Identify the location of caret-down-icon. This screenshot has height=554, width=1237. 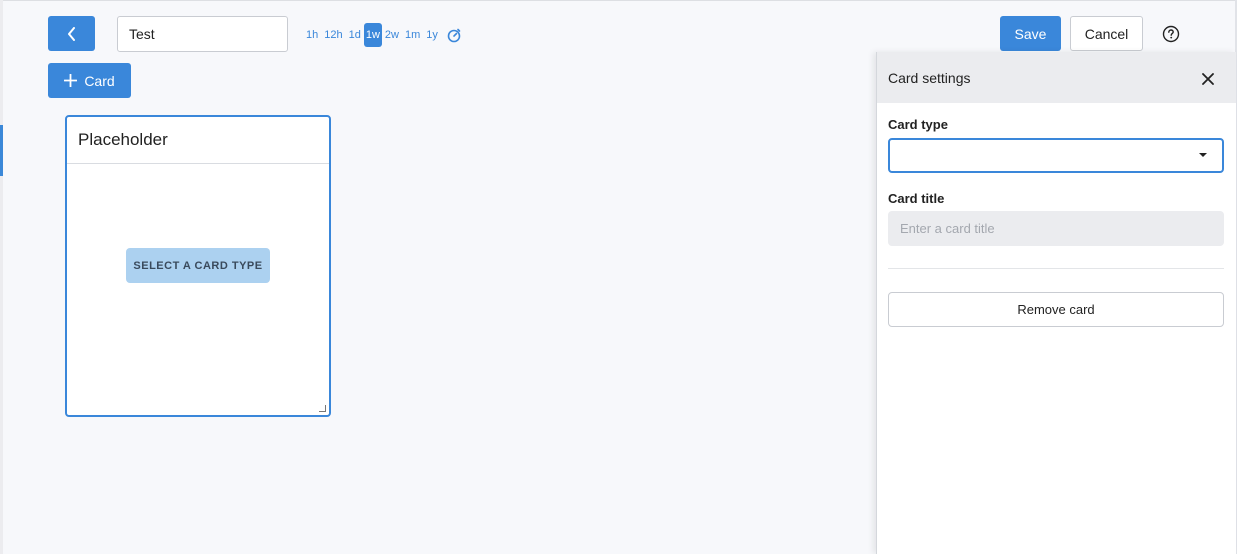
(1203, 155).